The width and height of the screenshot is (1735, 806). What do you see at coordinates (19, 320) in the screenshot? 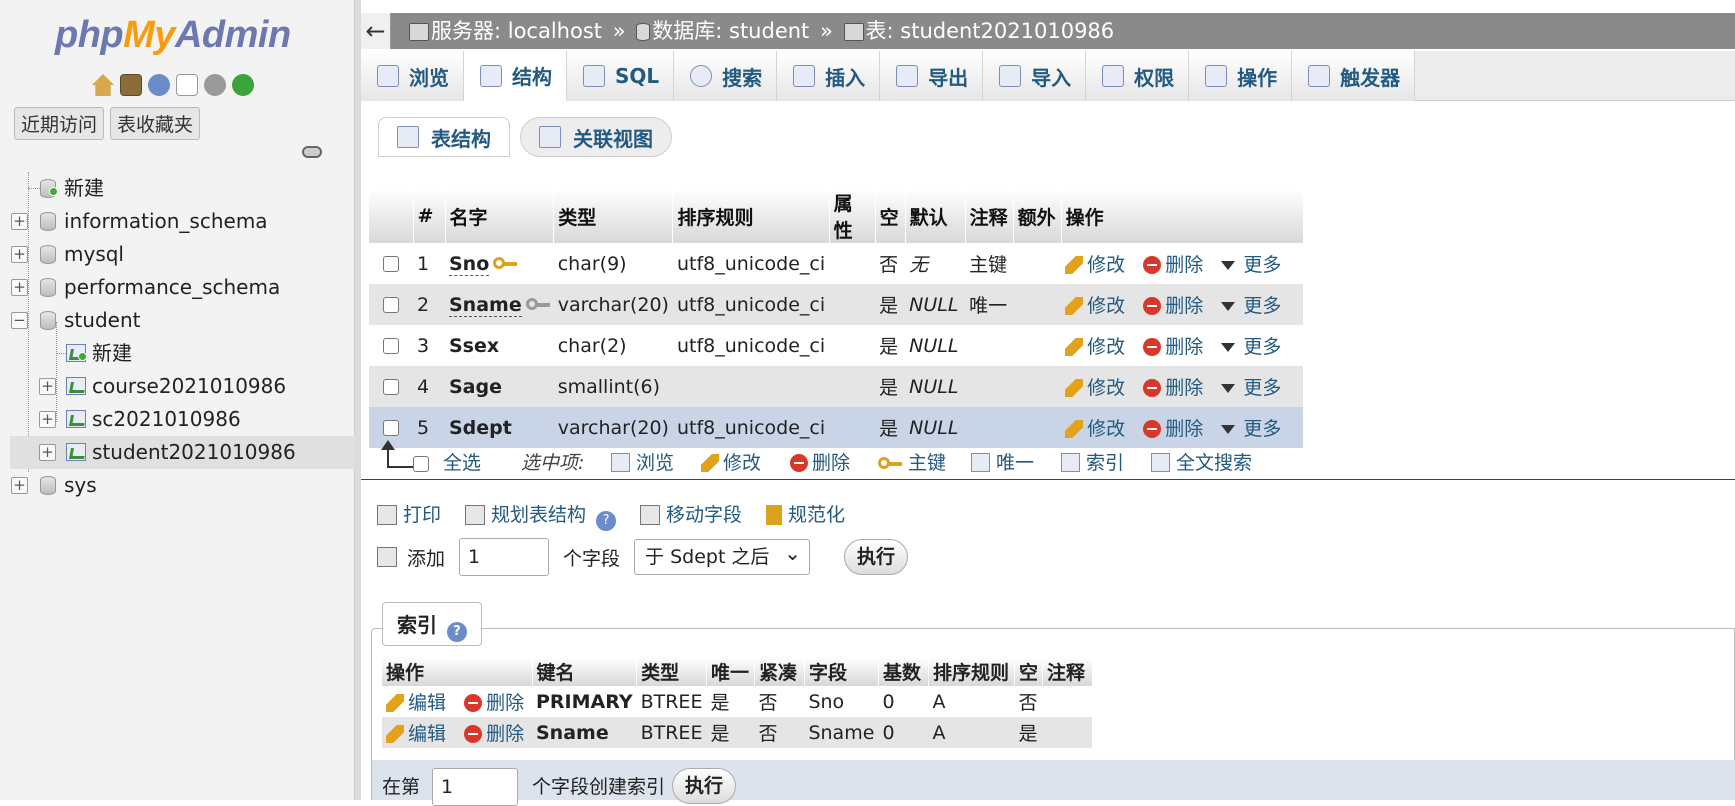
I see `collapse-minus-icon: −` at bounding box center [19, 320].